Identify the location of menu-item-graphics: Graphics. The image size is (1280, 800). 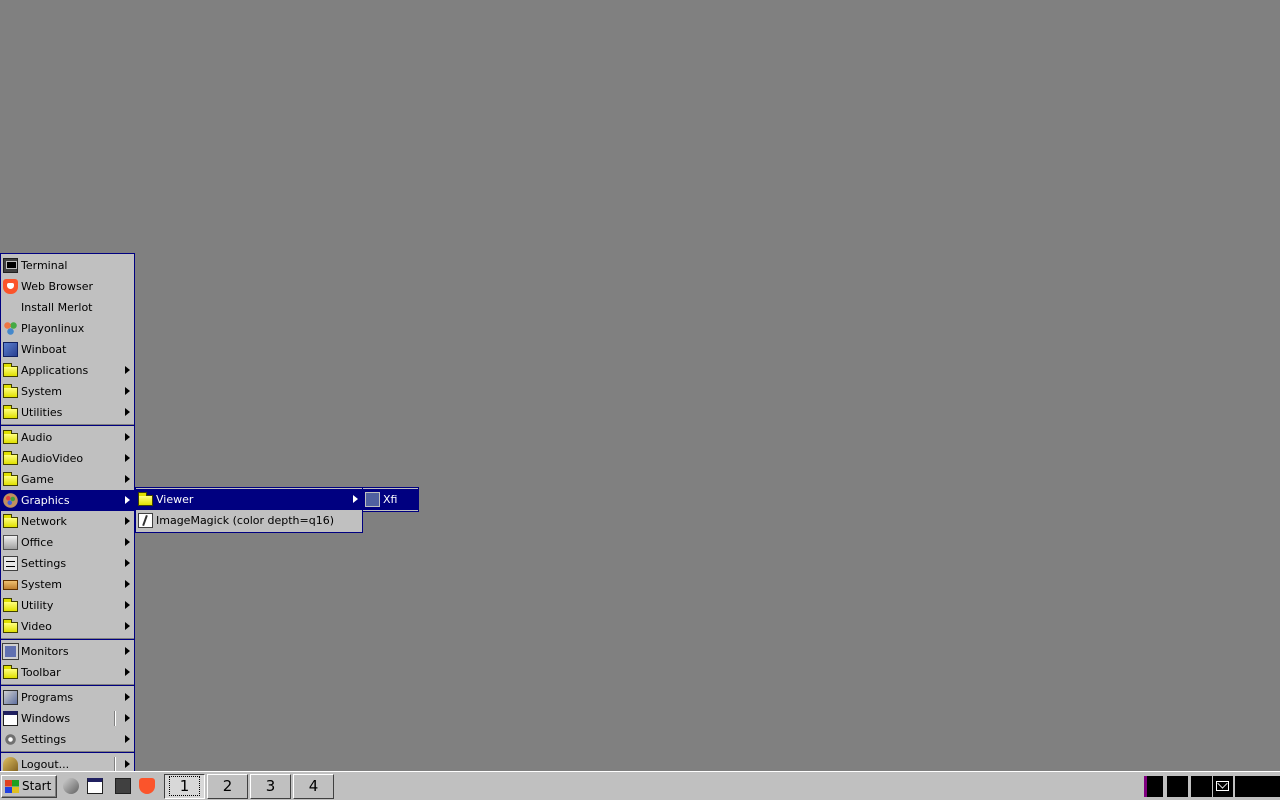
(67, 500).